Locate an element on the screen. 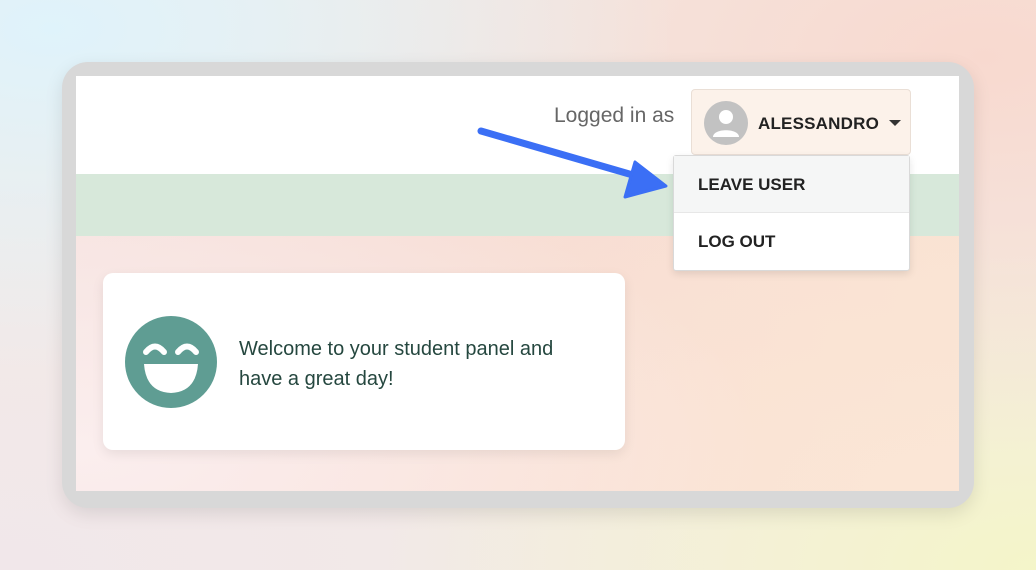 The width and height of the screenshot is (1036, 570). logged-in-label: Logged in as is located at coordinates (614, 115).